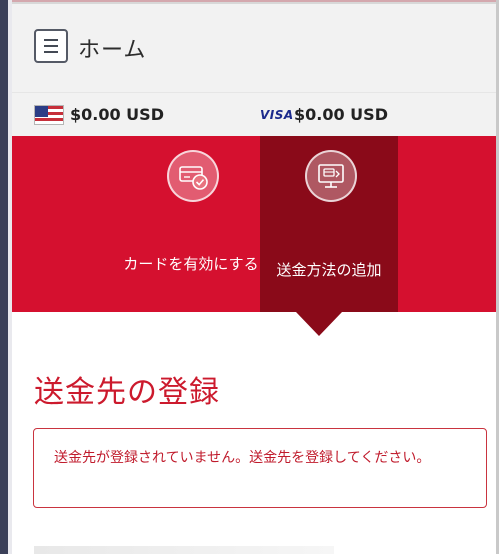  I want to click on hamburger-menu-icon, so click(51, 46).